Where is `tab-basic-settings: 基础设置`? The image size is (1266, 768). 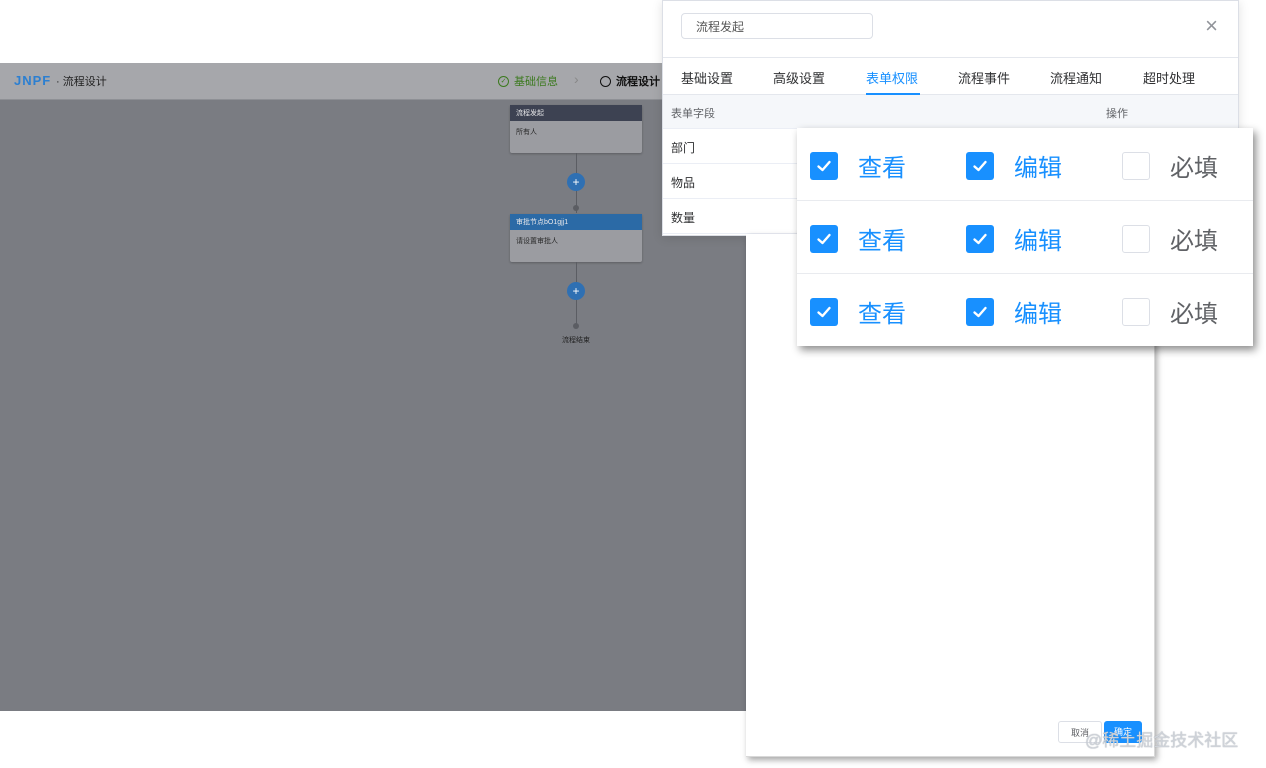
tab-basic-settings: 基础设置 is located at coordinates (707, 77).